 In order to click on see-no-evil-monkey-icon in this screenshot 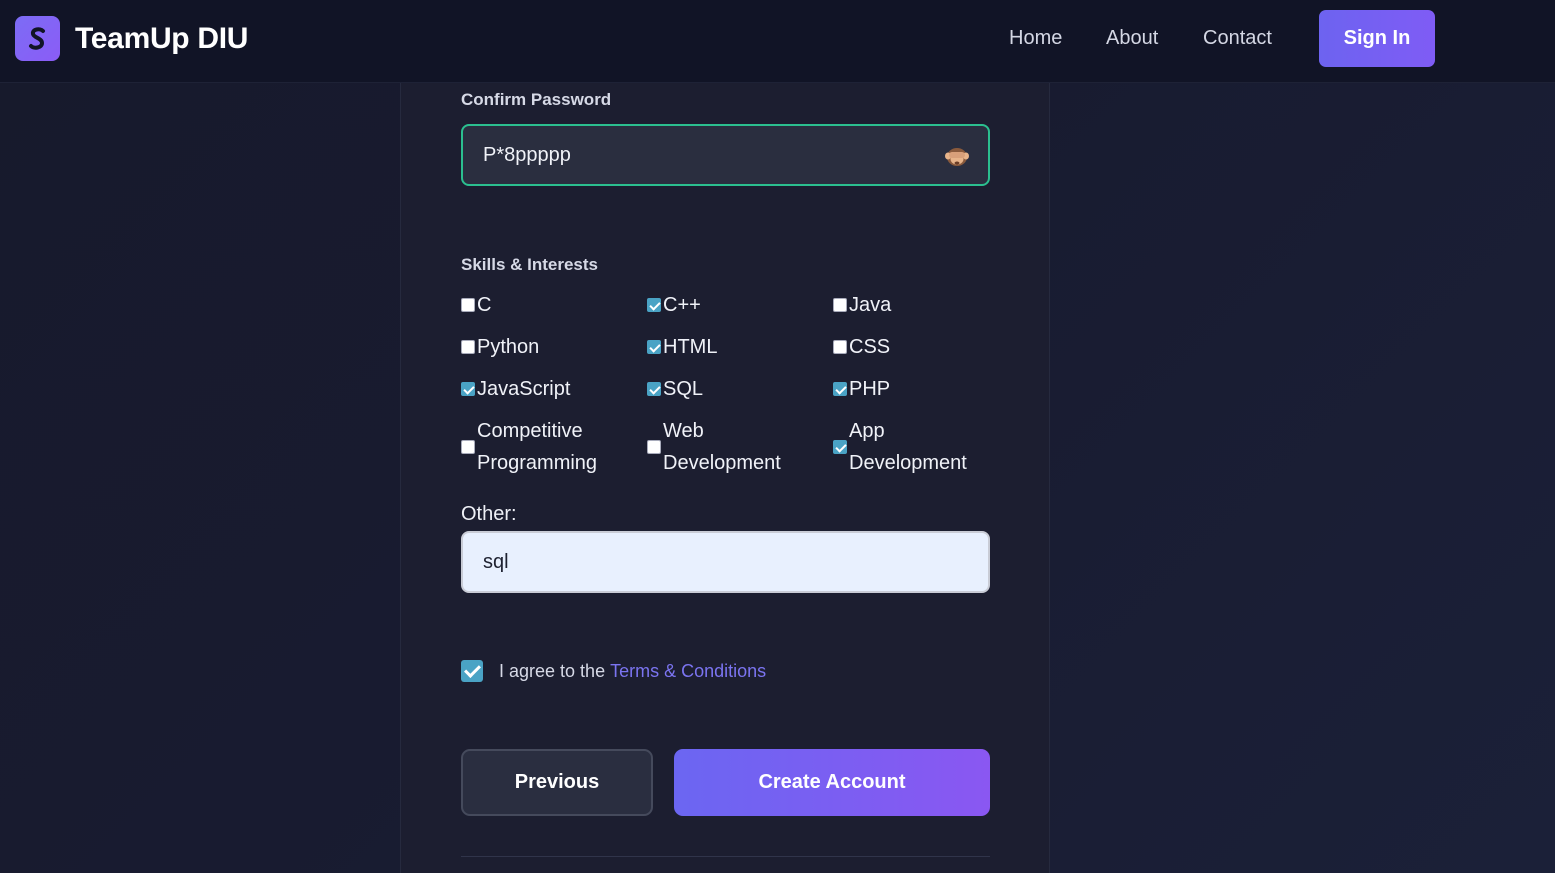, I will do `click(957, 156)`.